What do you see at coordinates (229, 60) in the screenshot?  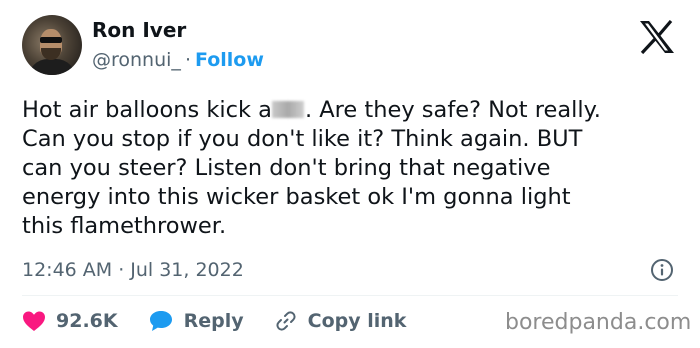 I see `follow-button: Follow` at bounding box center [229, 60].